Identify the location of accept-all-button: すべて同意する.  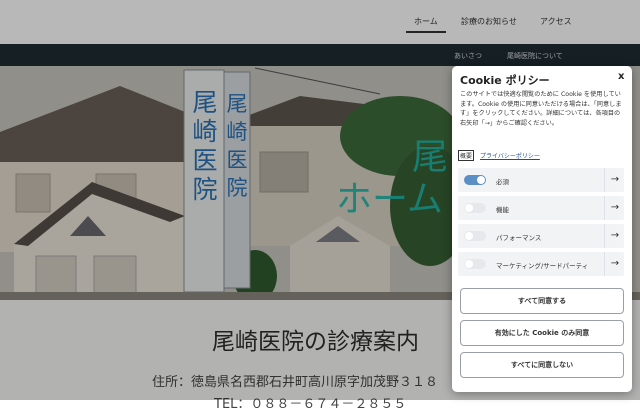
(542, 301).